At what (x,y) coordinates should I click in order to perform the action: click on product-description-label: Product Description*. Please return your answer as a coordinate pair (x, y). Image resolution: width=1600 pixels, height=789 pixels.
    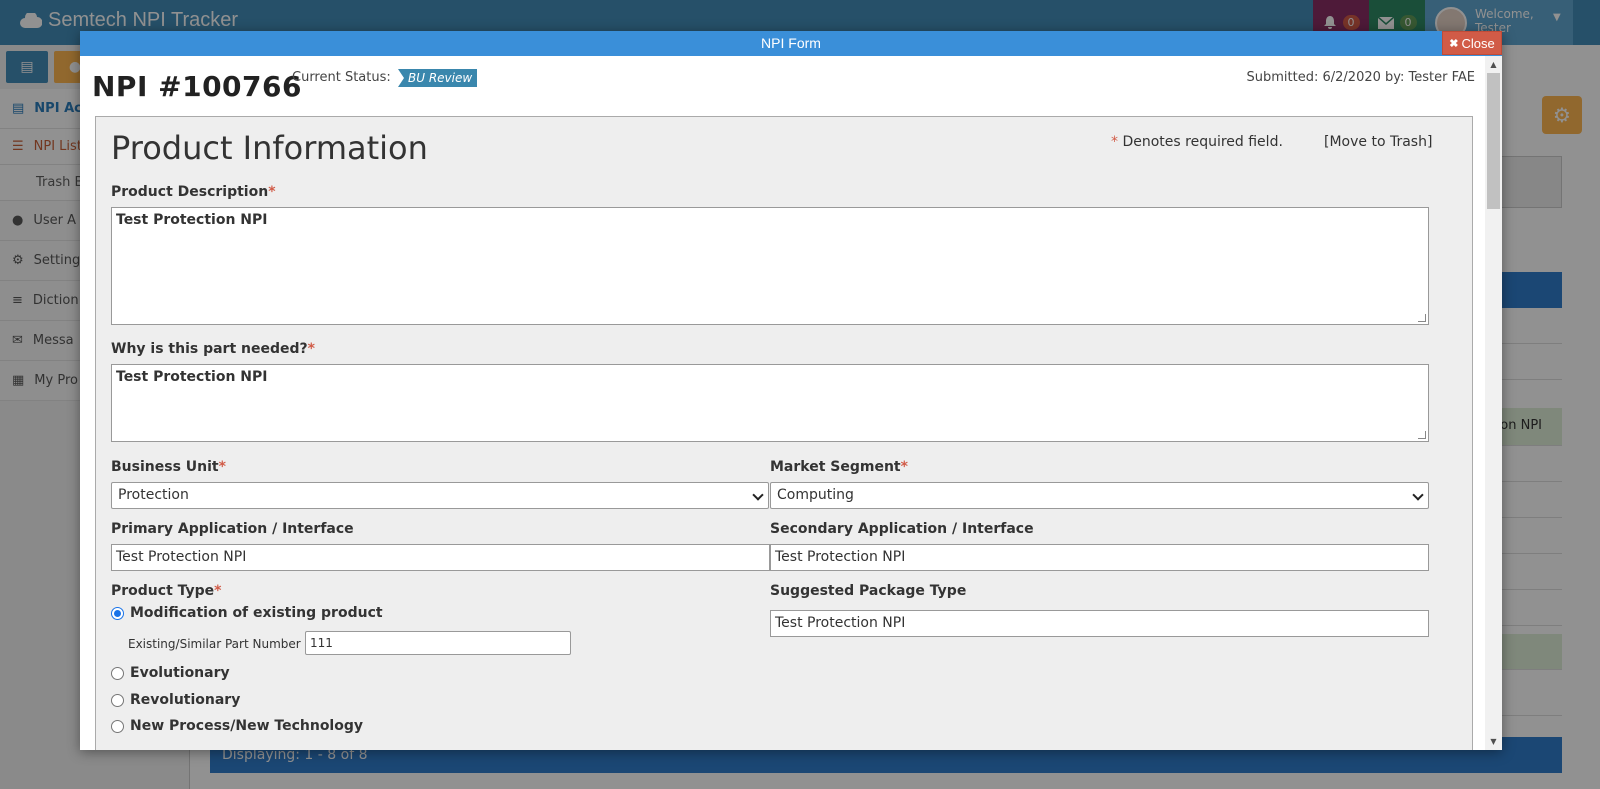
    Looking at the image, I should click on (193, 192).